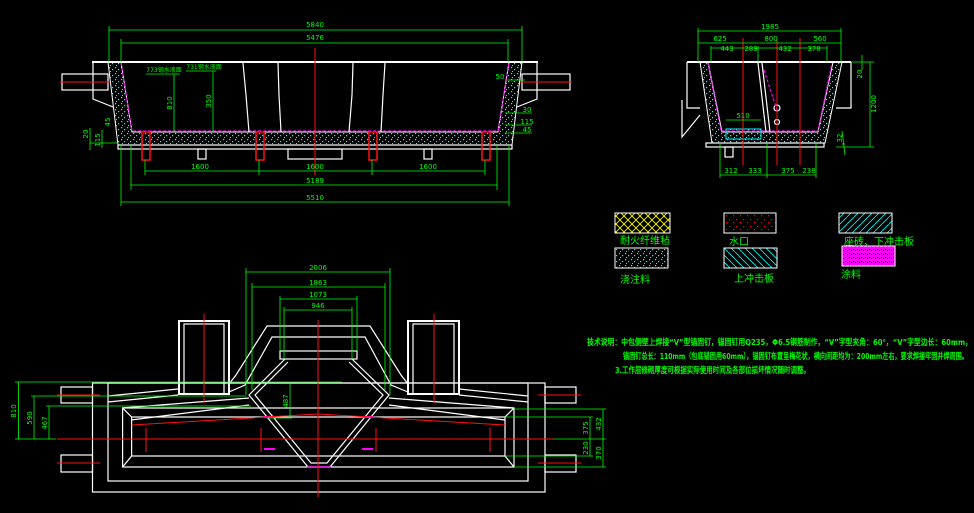 The image size is (974, 513). I want to click on dim-50: 50, so click(500, 77).